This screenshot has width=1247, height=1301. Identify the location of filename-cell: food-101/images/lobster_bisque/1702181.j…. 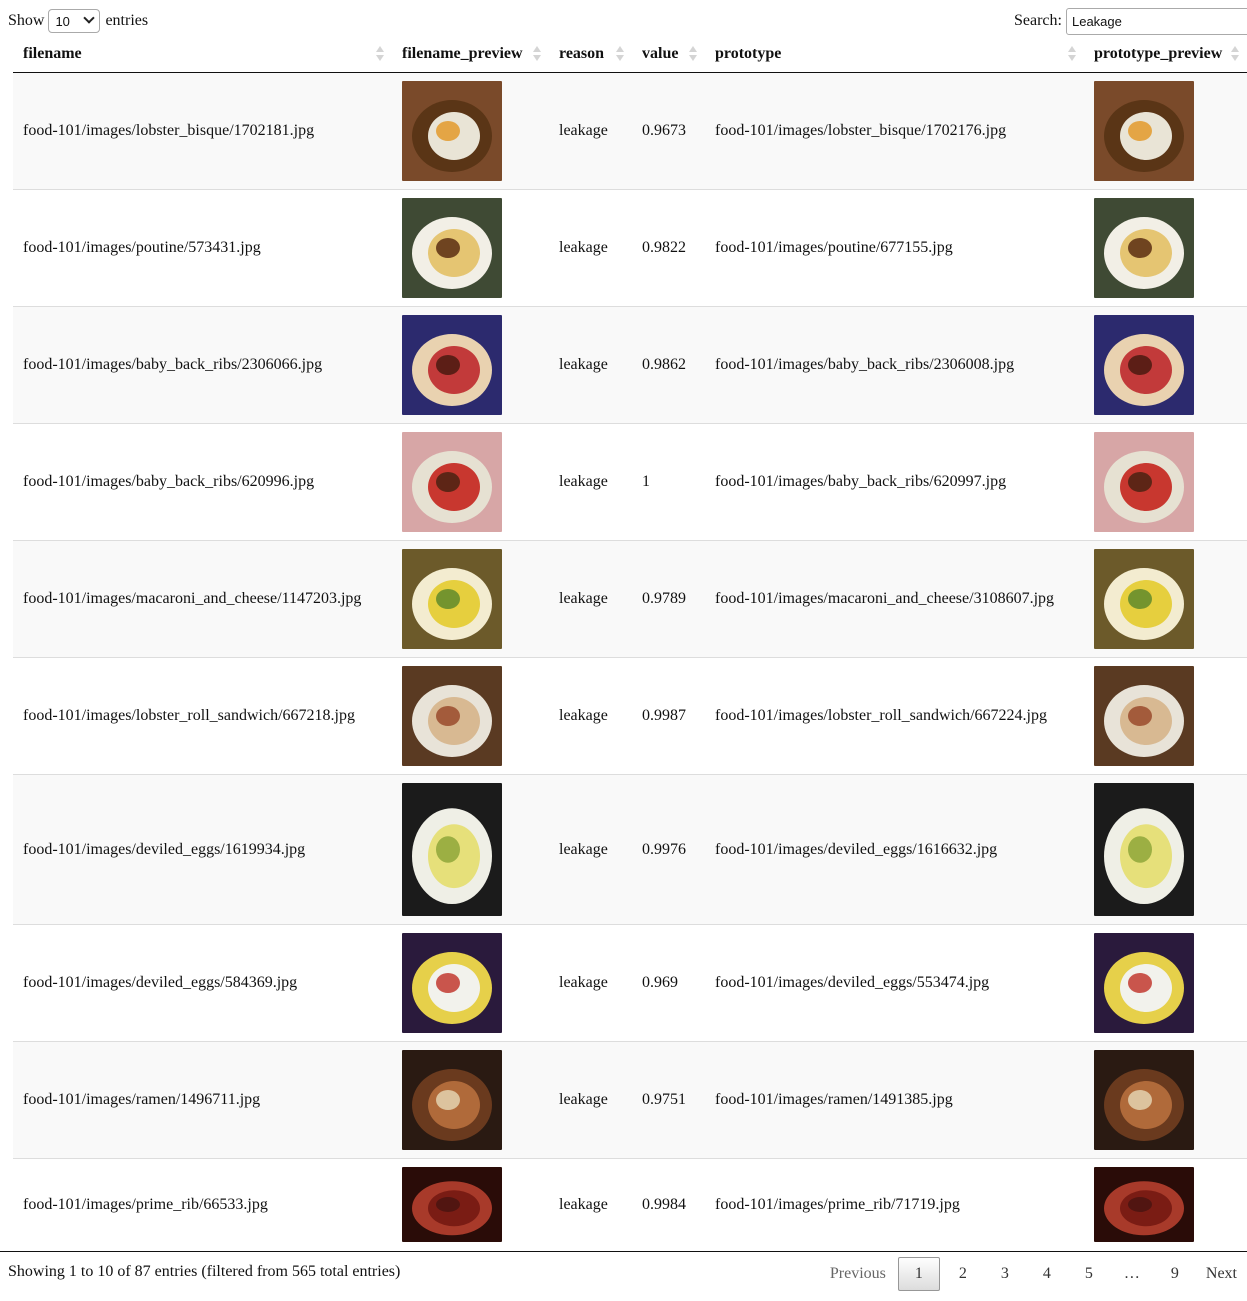
(202, 131).